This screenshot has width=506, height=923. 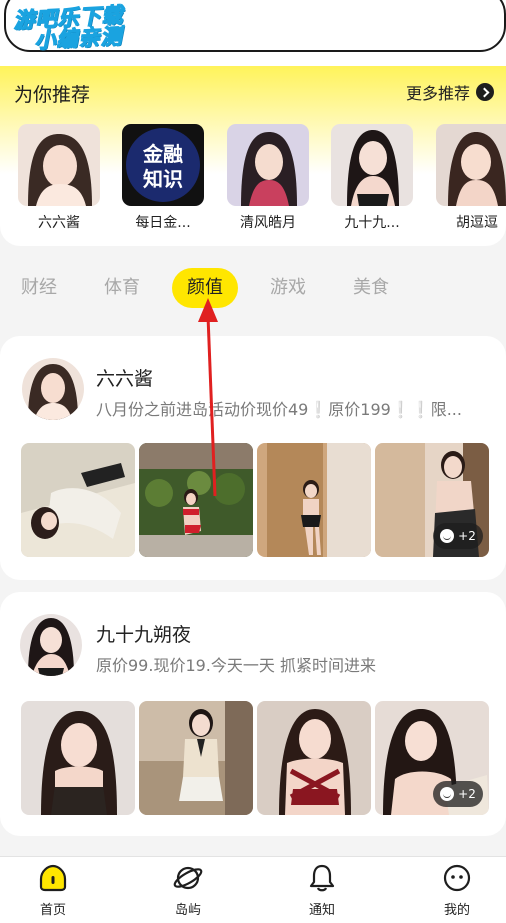 What do you see at coordinates (236, 665) in the screenshot?
I see `feed-description: 原价99.现价19.今天一天 抓紧时间进来` at bounding box center [236, 665].